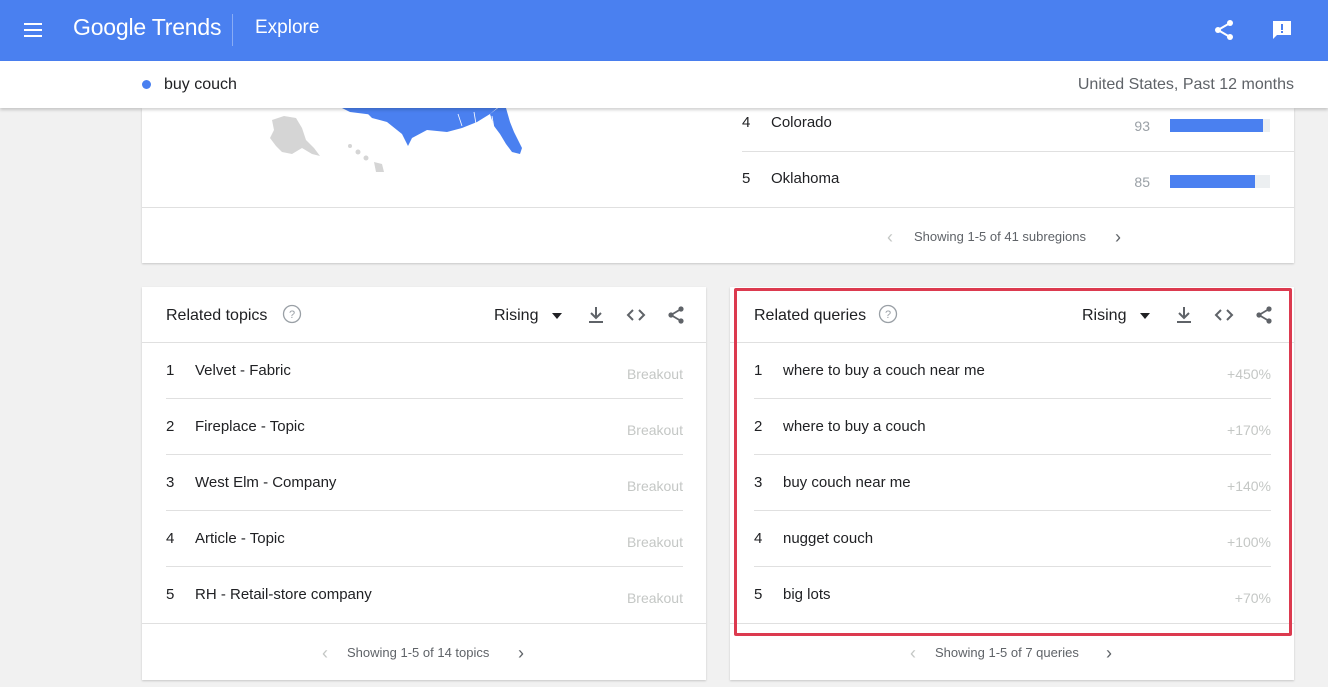  I want to click on item-label: nugget couch, so click(828, 538).